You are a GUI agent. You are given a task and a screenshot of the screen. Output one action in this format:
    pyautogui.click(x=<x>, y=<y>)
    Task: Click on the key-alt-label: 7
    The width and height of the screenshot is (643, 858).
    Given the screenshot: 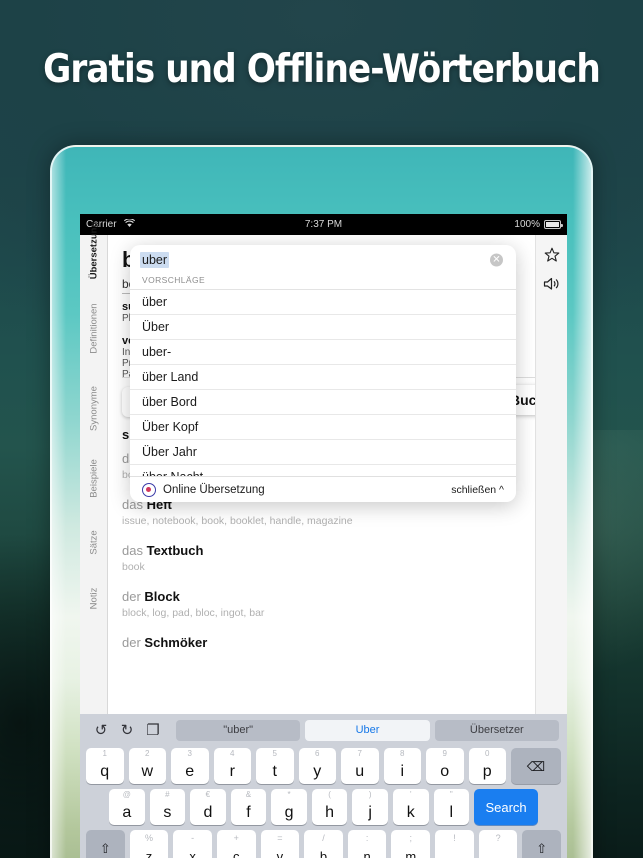 What is the action you would take?
    pyautogui.click(x=359, y=753)
    